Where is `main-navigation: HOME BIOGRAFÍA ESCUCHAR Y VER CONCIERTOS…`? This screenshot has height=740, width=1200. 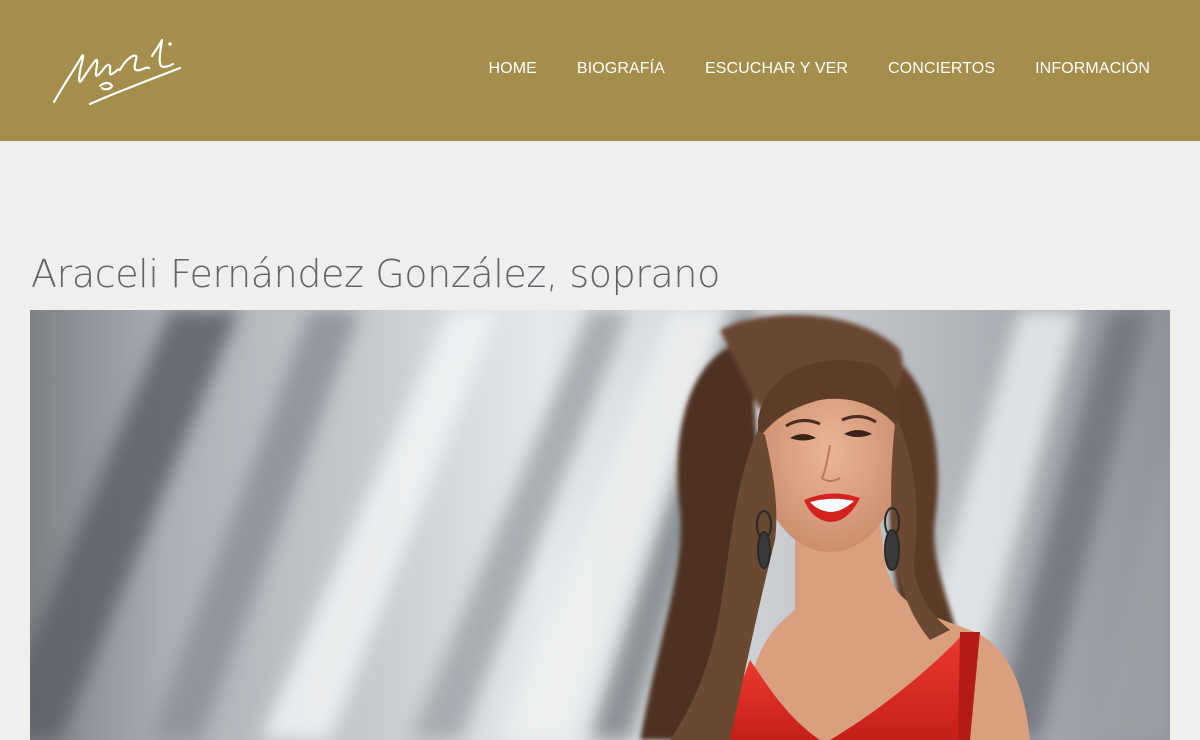
main-navigation: HOME BIOGRAFÍA ESCUCHAR Y VER CONCIERTOS… is located at coordinates (819, 69).